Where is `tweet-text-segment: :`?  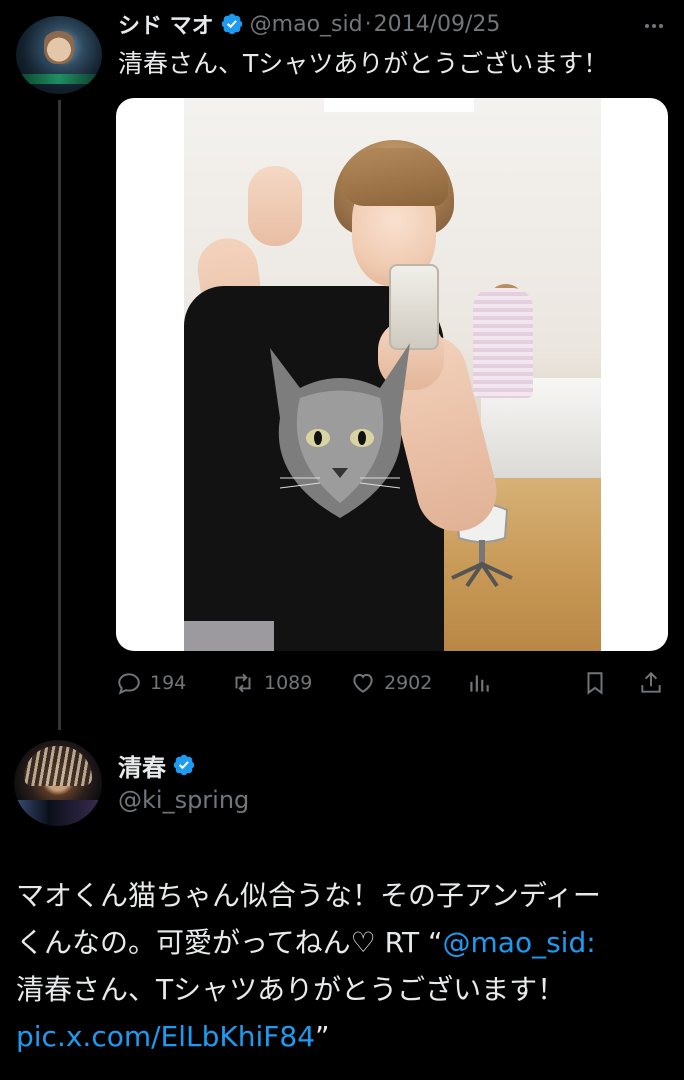 tweet-text-segment: : is located at coordinates (591, 942).